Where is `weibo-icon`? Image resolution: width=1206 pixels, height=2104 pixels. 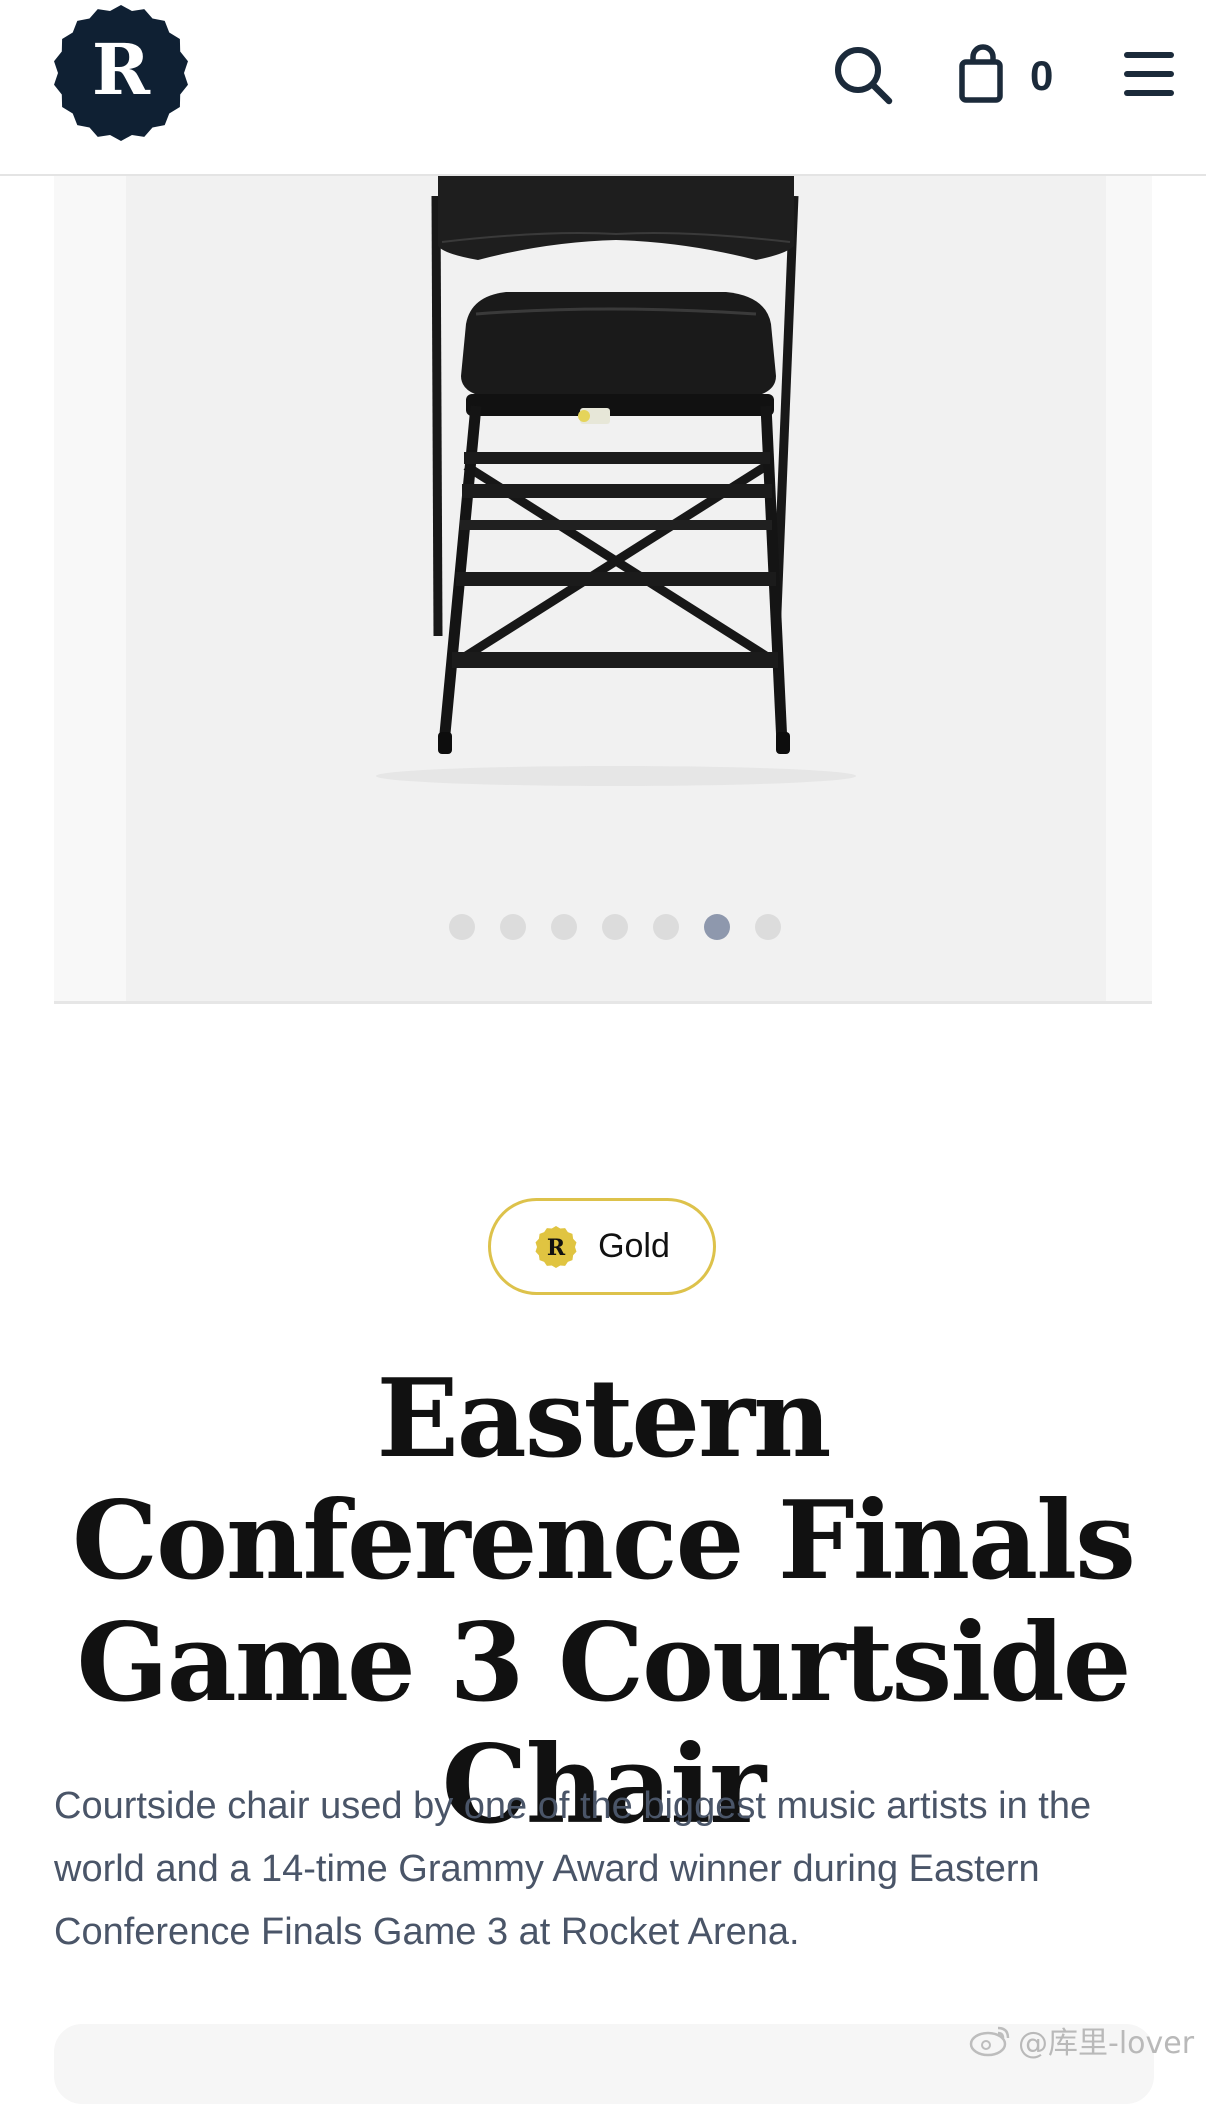 weibo-icon is located at coordinates (989, 2041).